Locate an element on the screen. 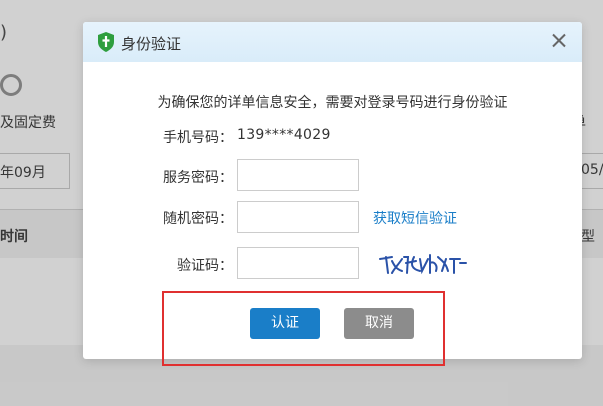  phone-number: 139****4029 is located at coordinates (284, 135).